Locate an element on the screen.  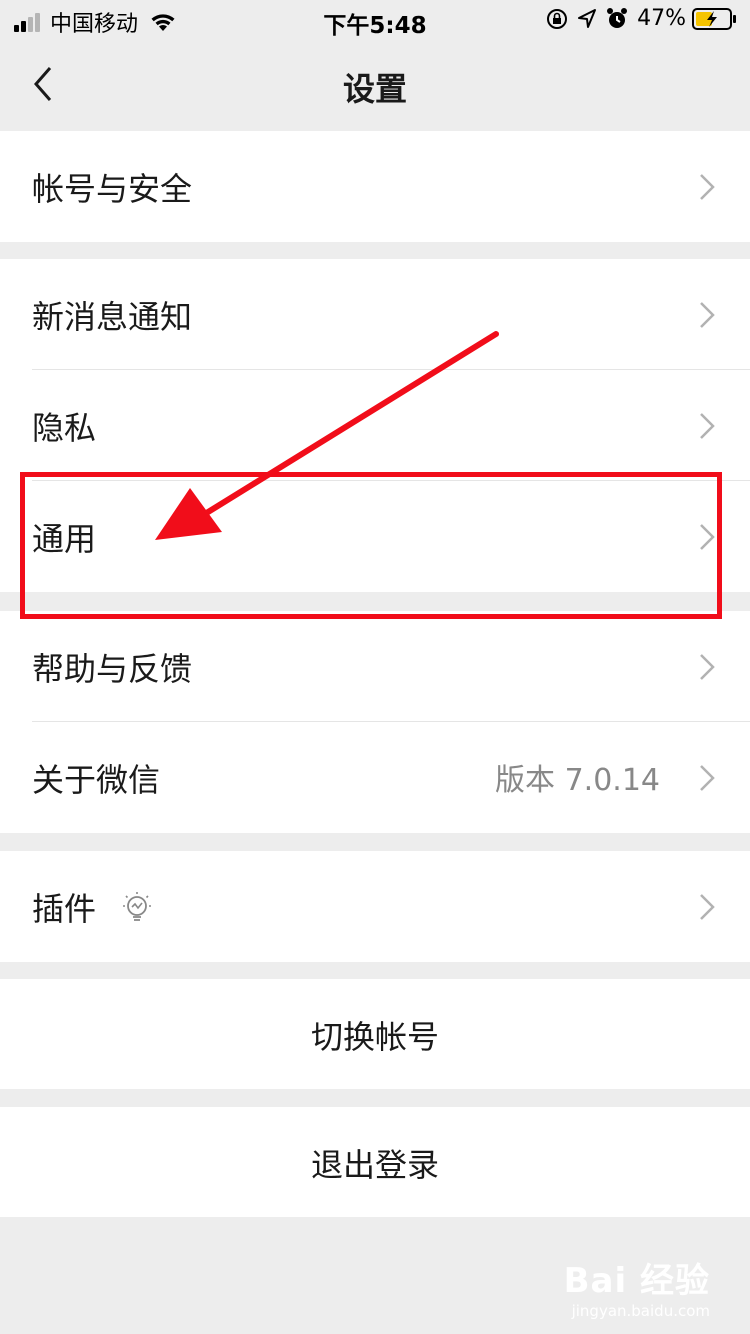
baidu-jingyan-watermark: Bai 经验 jingyan.baidu.com is located at coordinates (637, 1286).